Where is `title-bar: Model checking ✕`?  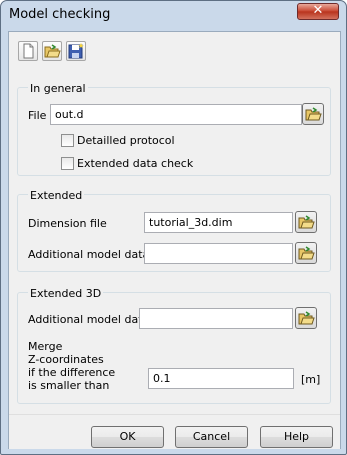 title-bar: Model checking ✕ is located at coordinates (173, 16).